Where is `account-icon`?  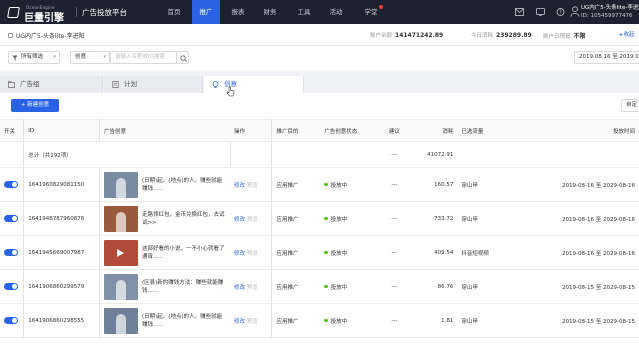
account-icon is located at coordinates (10, 35).